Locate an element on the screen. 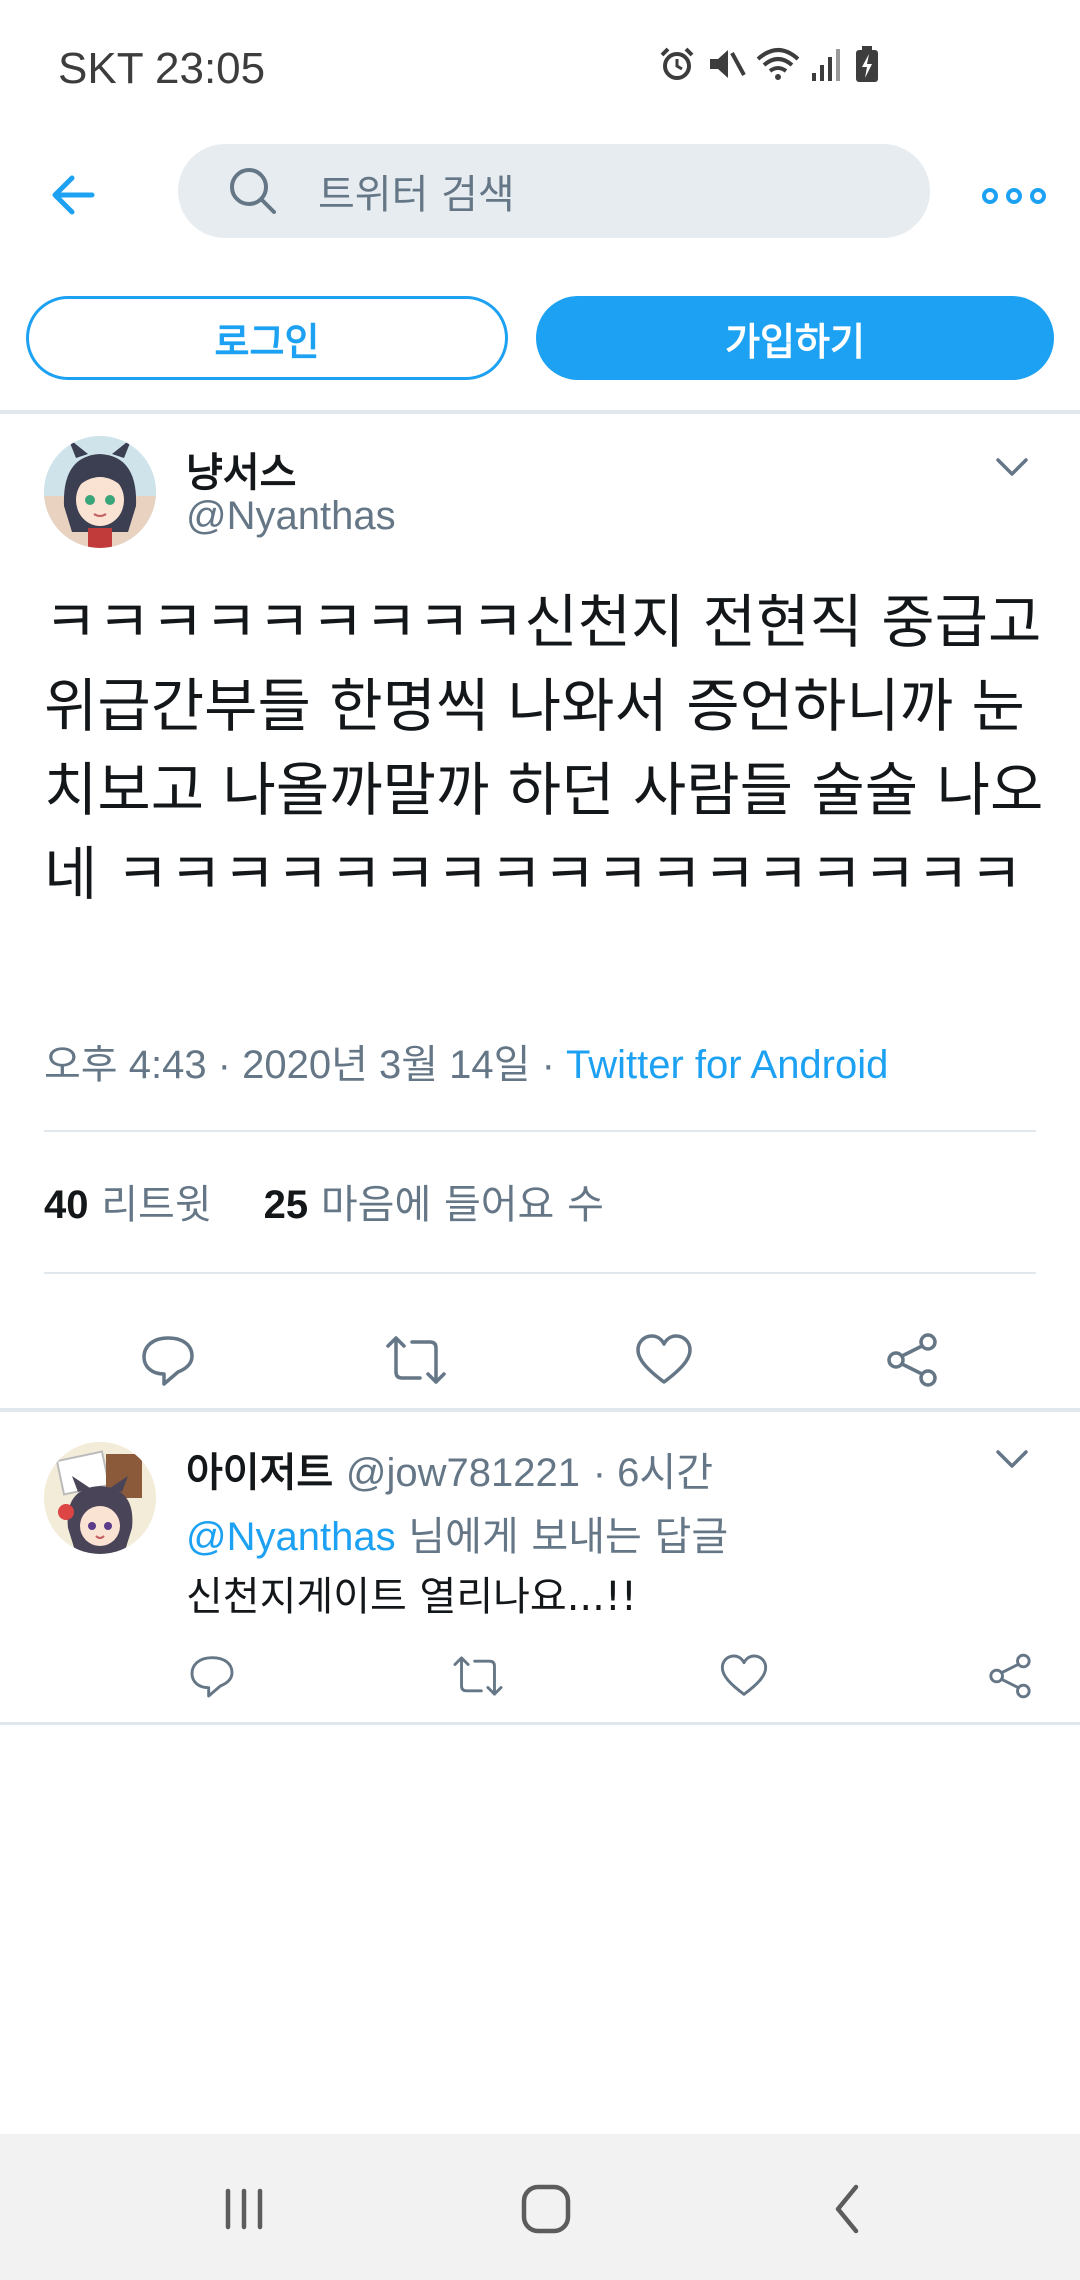  search-placeholder: 트위터 검색 is located at coordinates (416, 195).